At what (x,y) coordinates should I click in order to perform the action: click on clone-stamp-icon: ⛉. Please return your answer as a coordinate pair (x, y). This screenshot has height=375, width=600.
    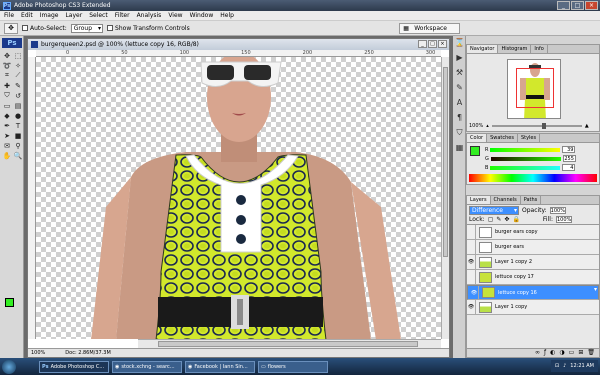
    Looking at the image, I should click on (7, 95).